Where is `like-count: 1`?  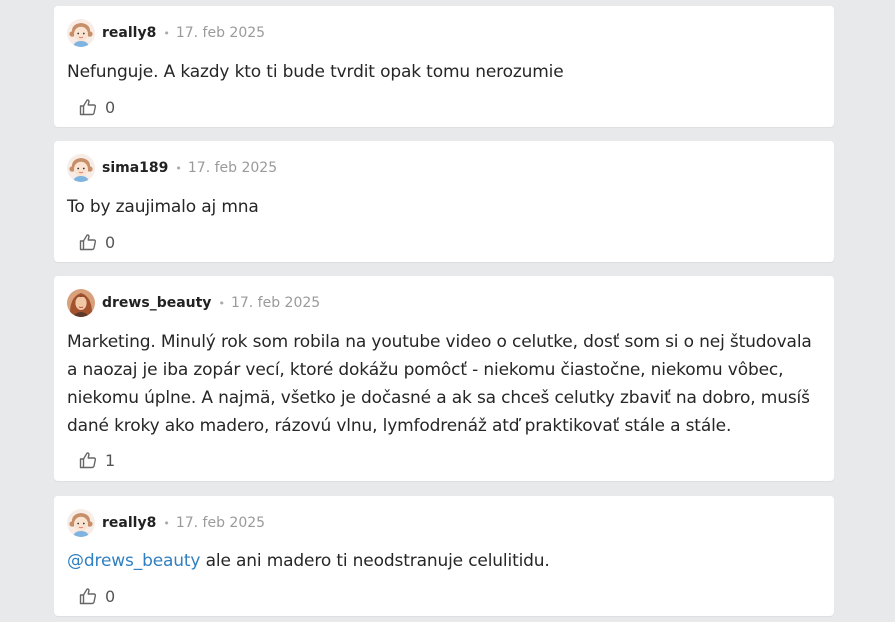
like-count: 1 is located at coordinates (110, 460).